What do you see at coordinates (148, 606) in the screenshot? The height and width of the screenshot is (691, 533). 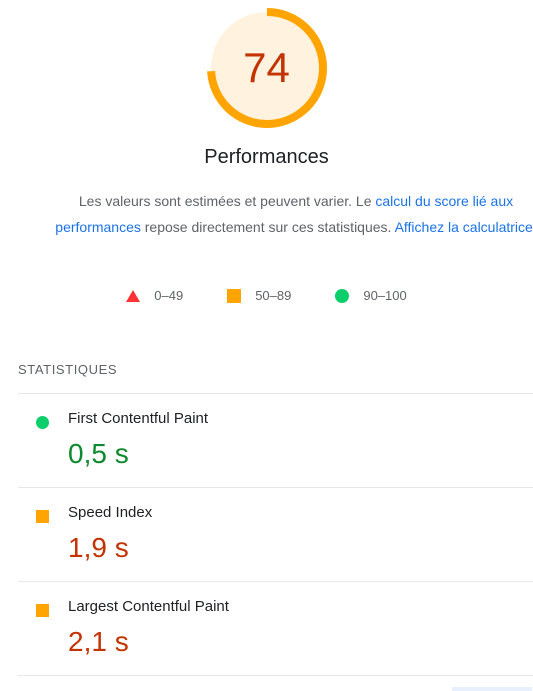 I see `metric-name: Largest Contentful Paint` at bounding box center [148, 606].